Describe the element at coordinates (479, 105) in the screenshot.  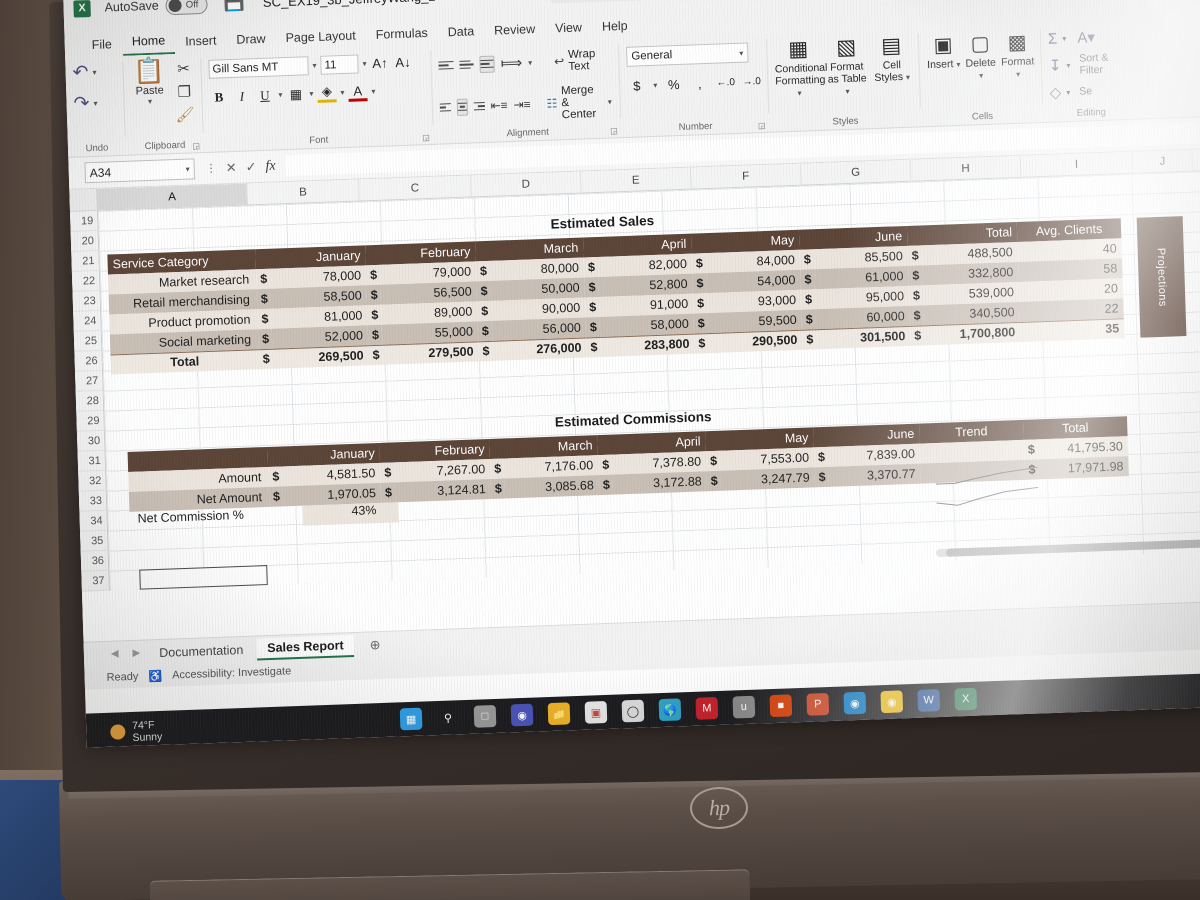
I see `align-right-icon` at that location.